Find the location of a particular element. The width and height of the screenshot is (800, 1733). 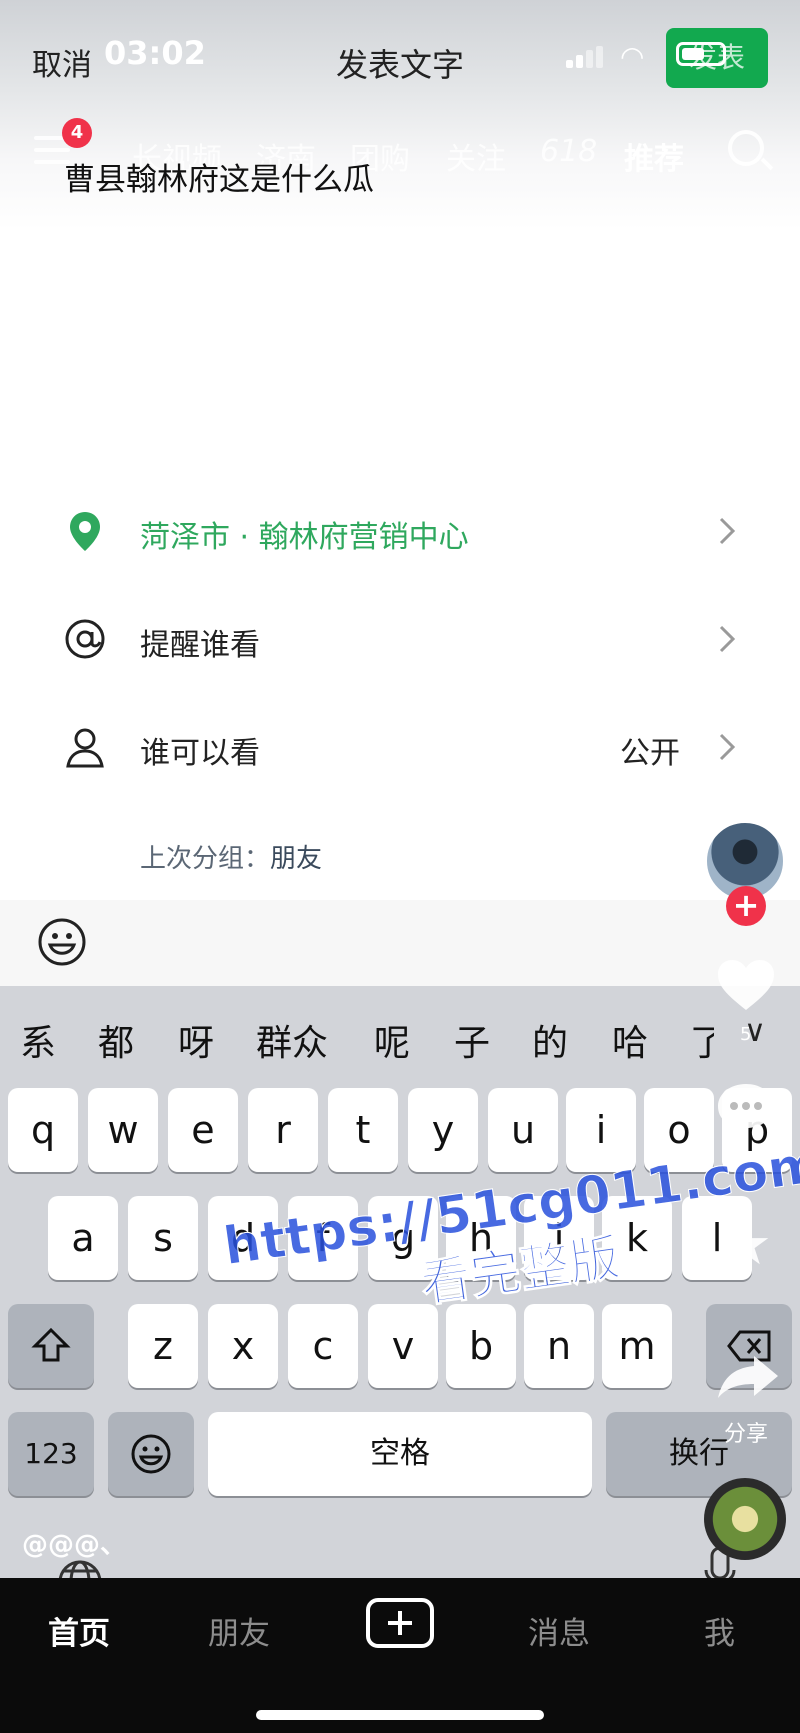

location-label: 菏泽市 · 翰林府营销中心 is located at coordinates (304, 537).